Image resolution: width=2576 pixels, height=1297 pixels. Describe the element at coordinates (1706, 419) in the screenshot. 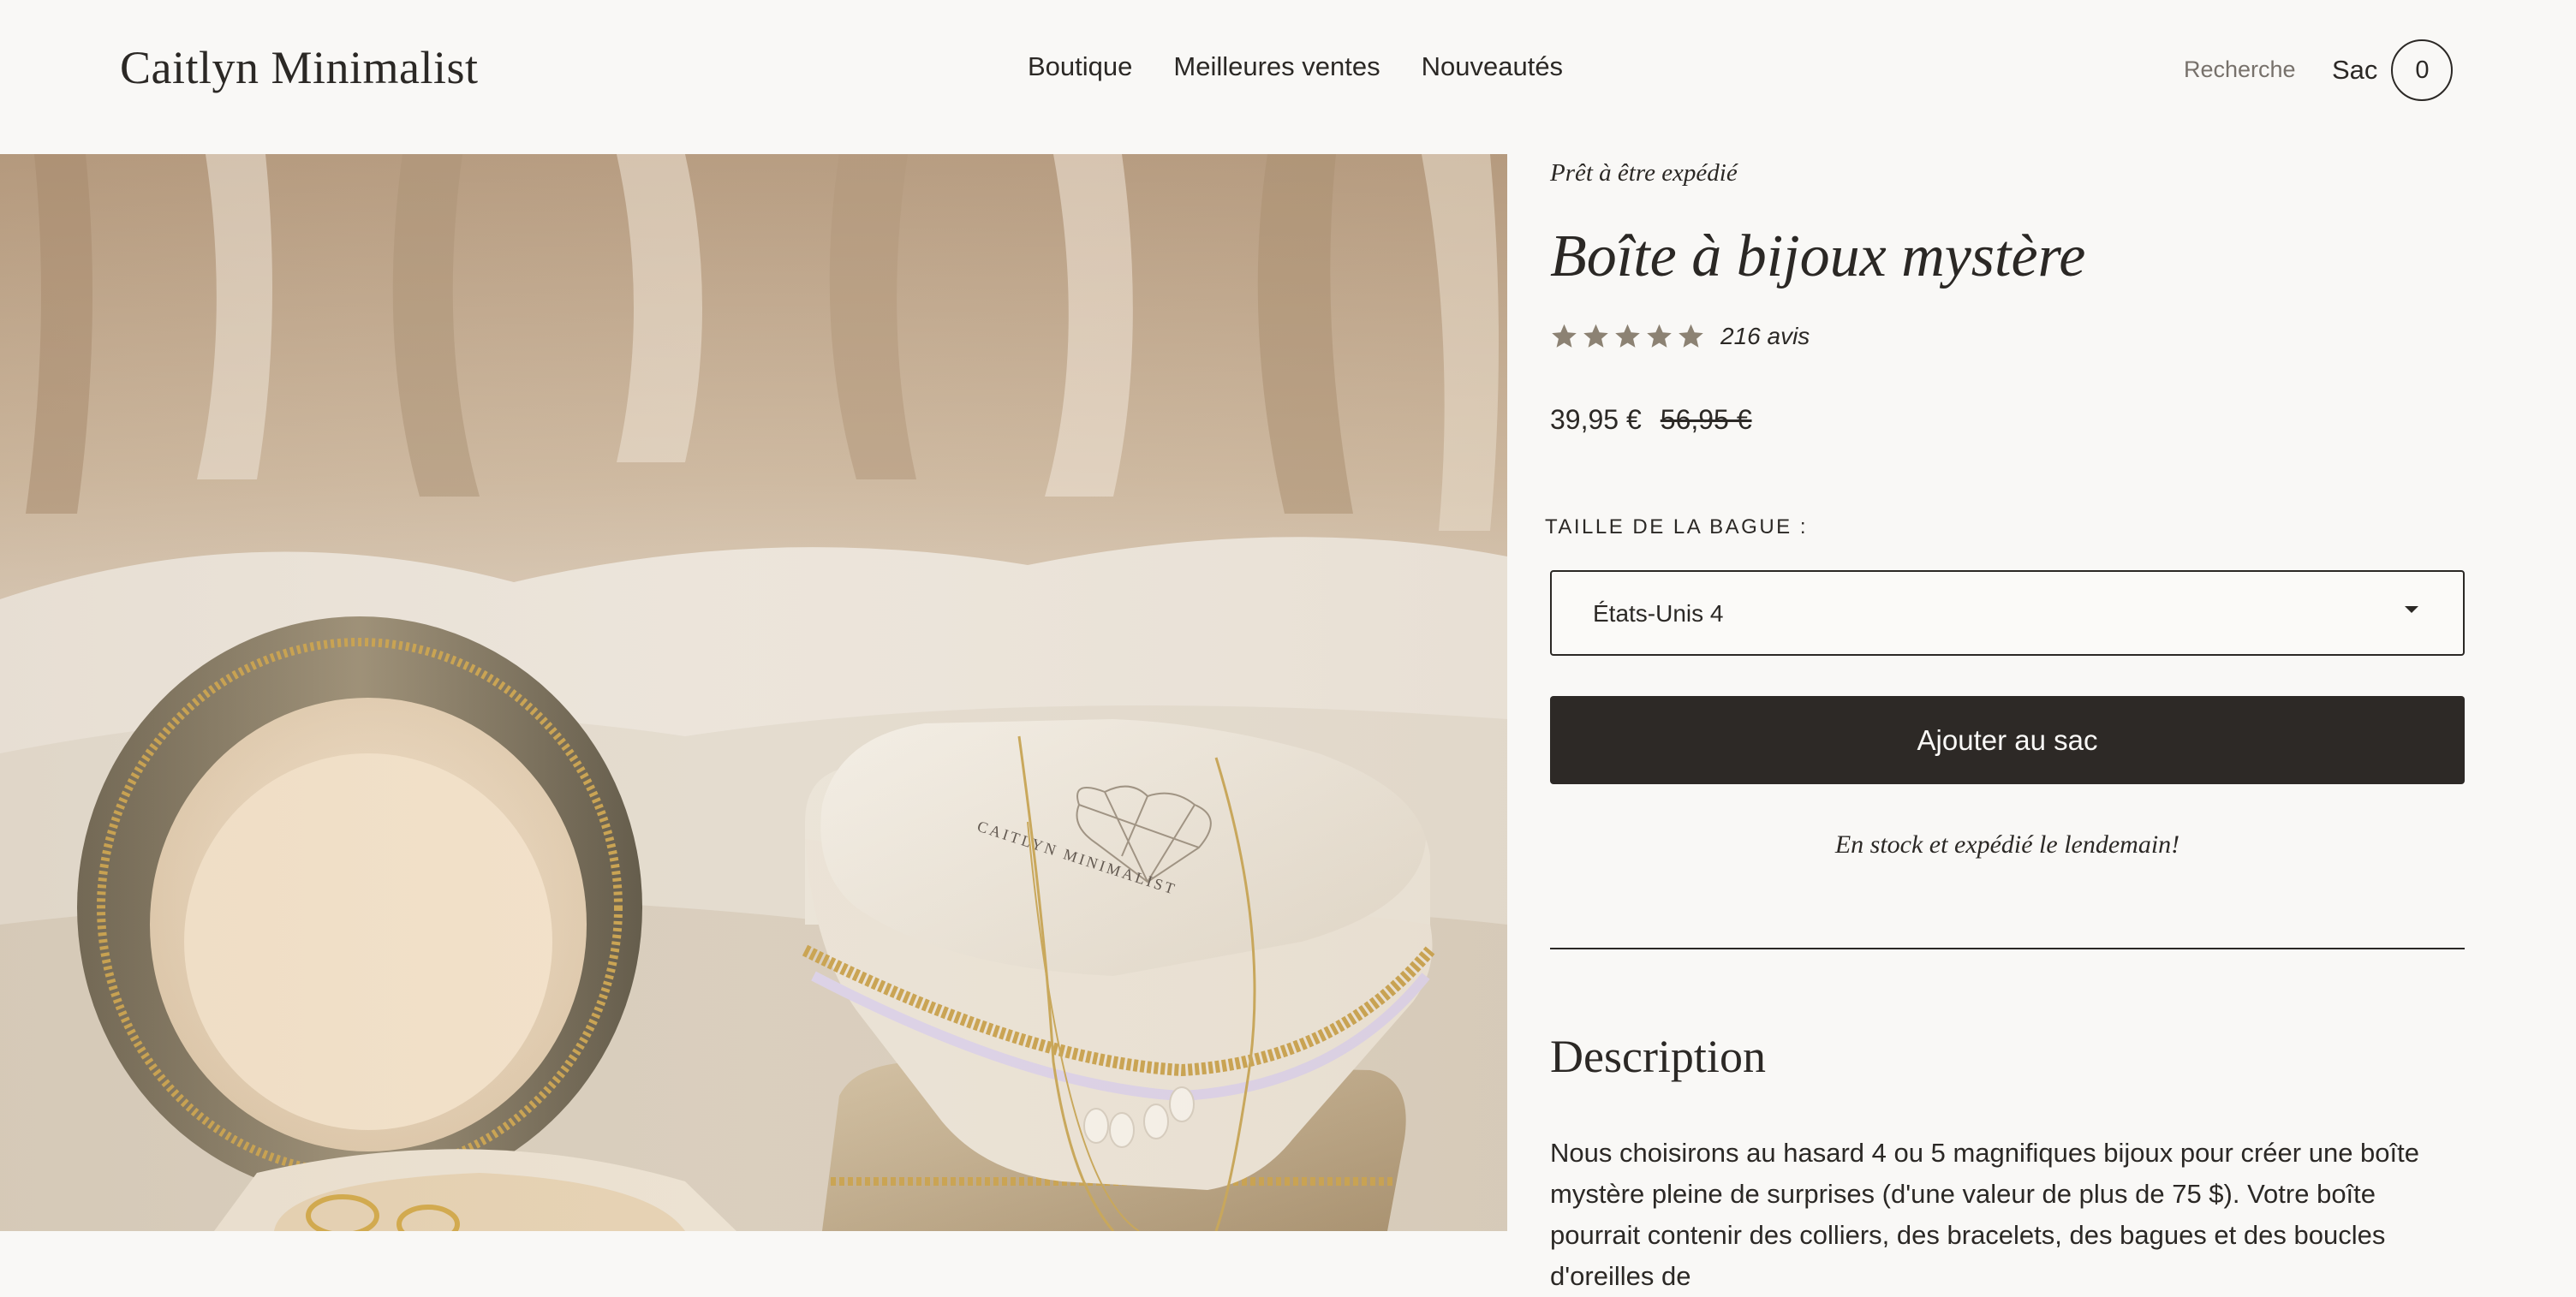

I see `original-price: 56,95 €` at that location.